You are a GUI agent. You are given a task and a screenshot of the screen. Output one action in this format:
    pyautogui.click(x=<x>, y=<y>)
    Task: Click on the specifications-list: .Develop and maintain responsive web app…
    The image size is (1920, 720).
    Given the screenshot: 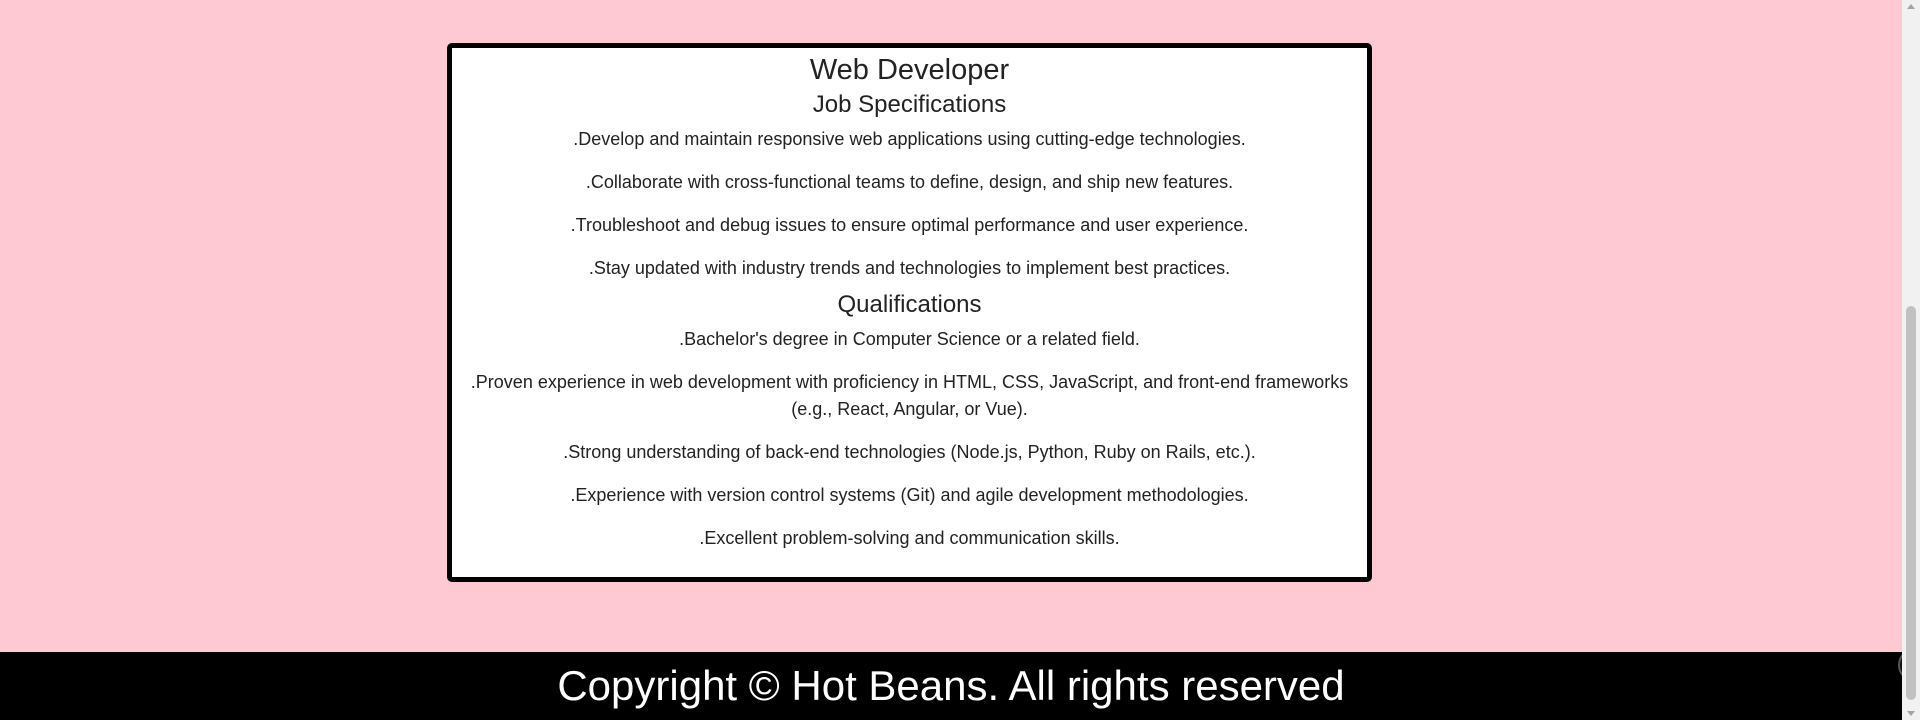 What is the action you would take?
    pyautogui.click(x=909, y=204)
    